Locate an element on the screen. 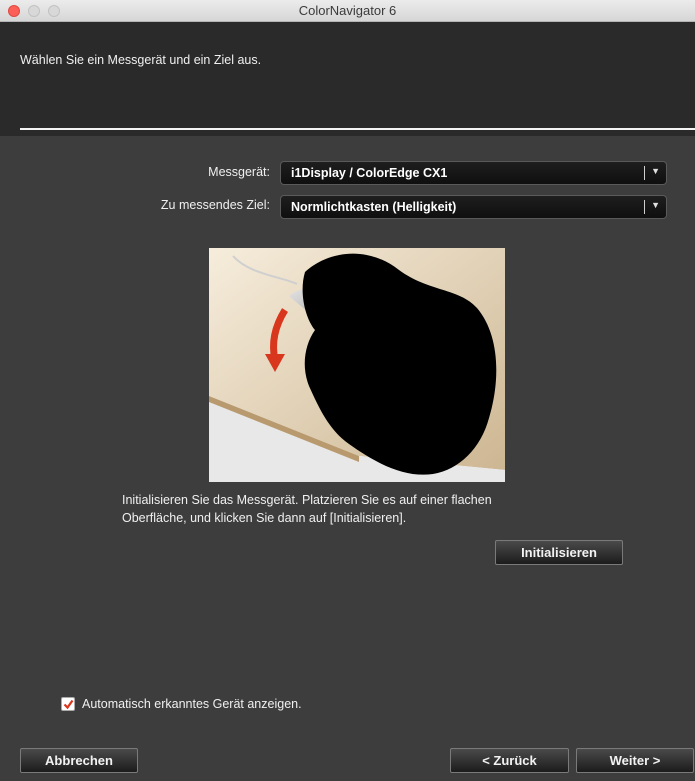 The width and height of the screenshot is (695, 781). title-bar: ColorNavigator 6 is located at coordinates (347, 11).